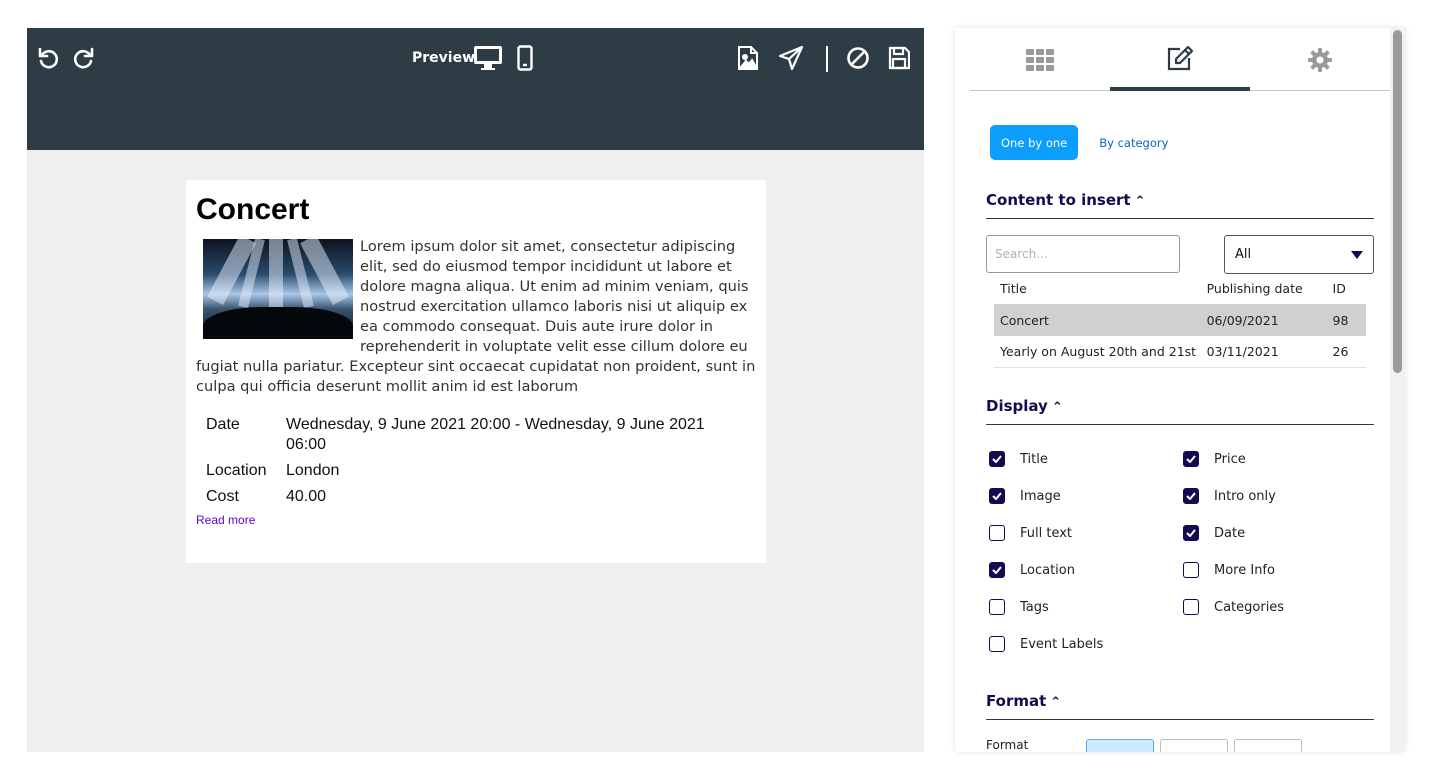 The image size is (1436, 772). Describe the element at coordinates (1007, 745) in the screenshot. I see `format-label: Format` at that location.